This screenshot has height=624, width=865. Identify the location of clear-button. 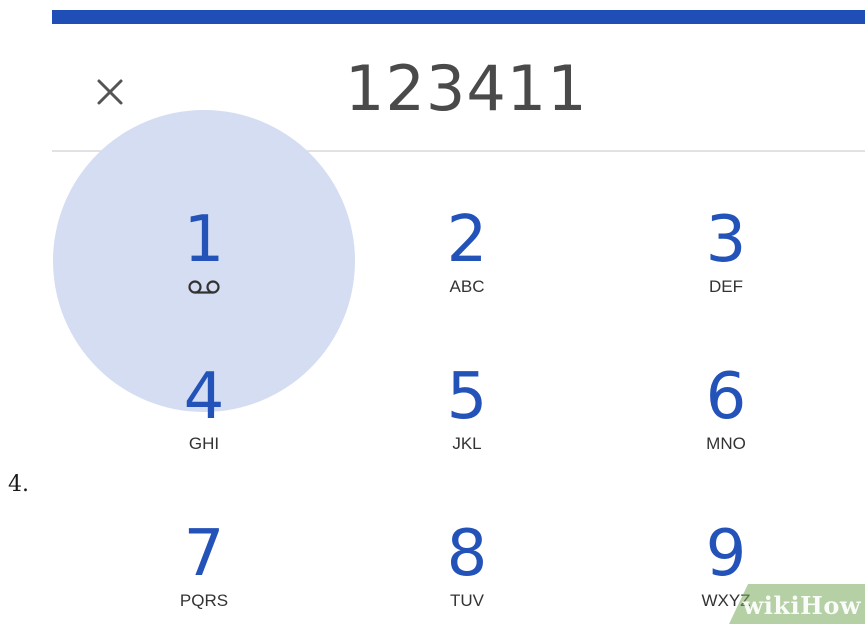
(110, 92).